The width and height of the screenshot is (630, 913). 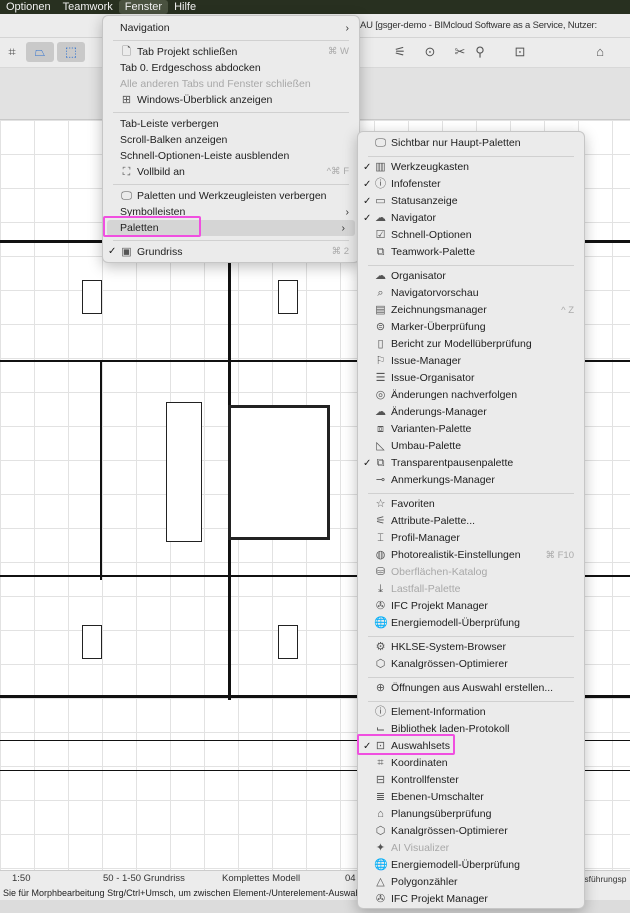 What do you see at coordinates (471, 480) in the screenshot?
I see `menu-item-anmerkungs-manager: ⊸ Anmerkungs-Manager` at bounding box center [471, 480].